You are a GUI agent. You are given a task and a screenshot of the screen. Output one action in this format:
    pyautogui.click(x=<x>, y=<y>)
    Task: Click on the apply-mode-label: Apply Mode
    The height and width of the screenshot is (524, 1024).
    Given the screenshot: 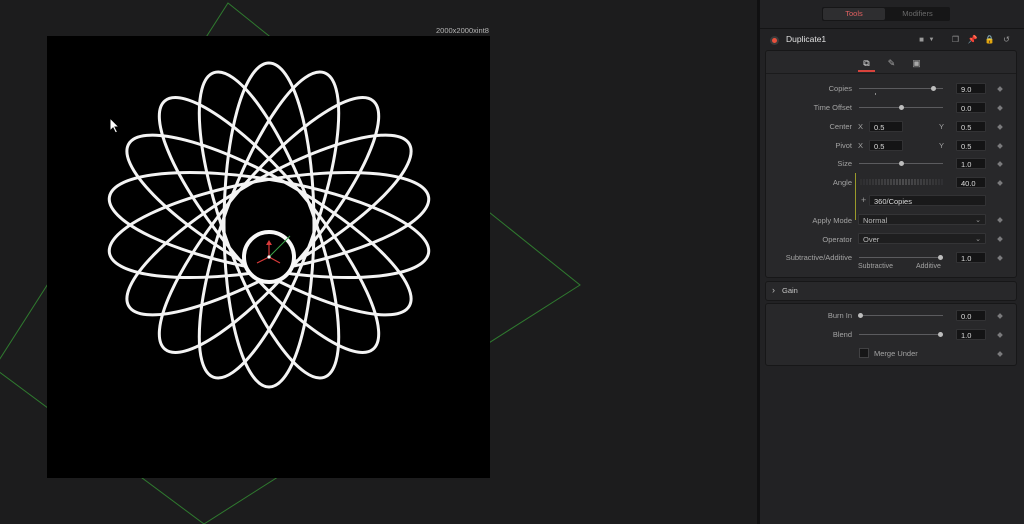 What is the action you would take?
    pyautogui.click(x=832, y=220)
    